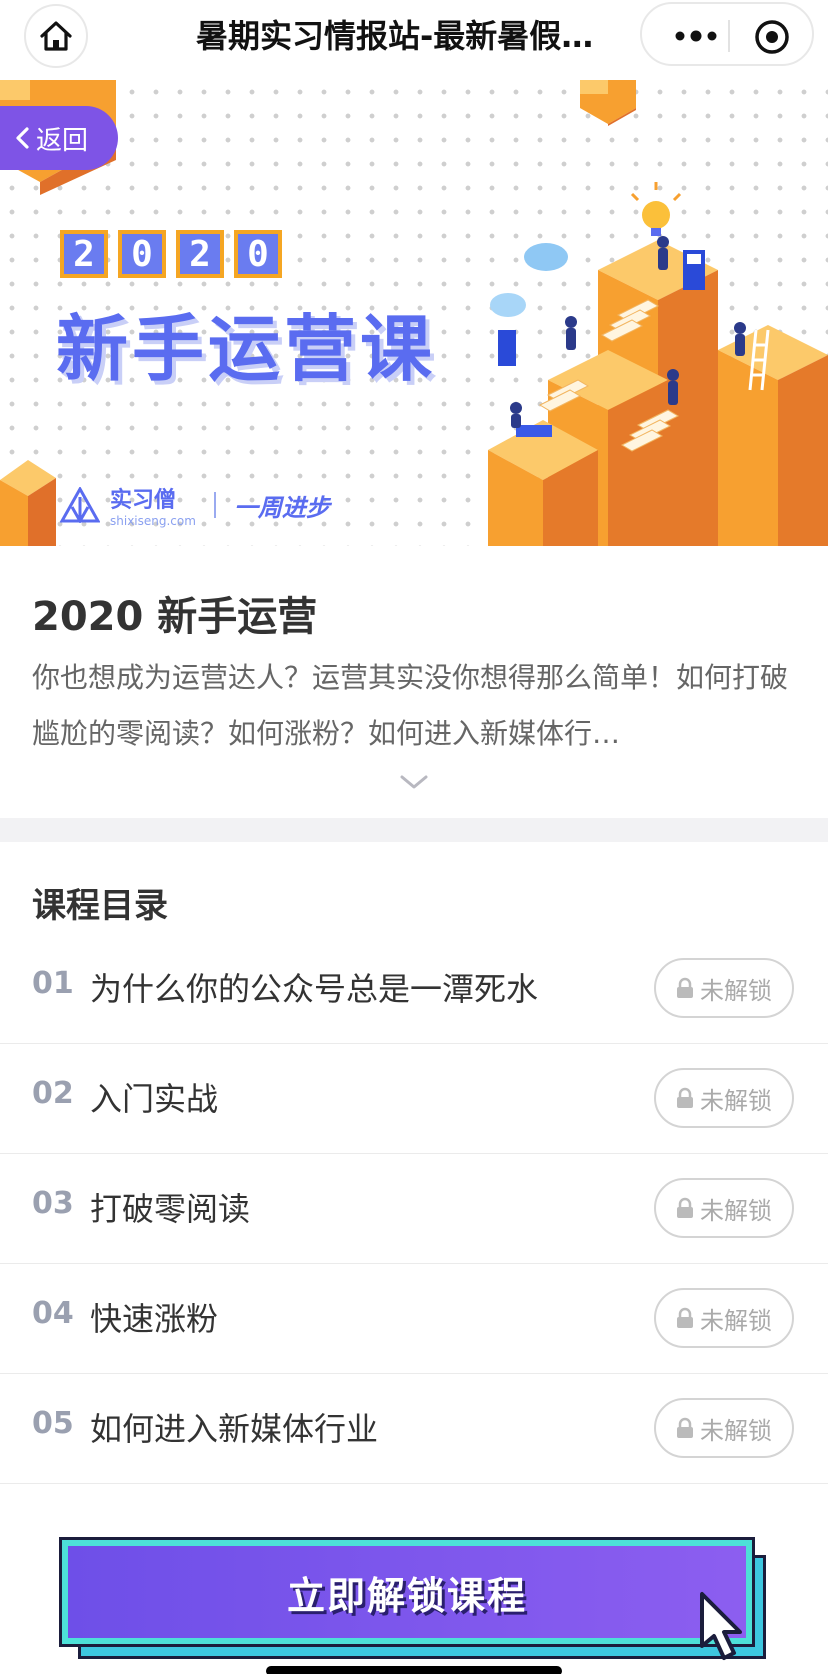 The image size is (828, 1674). I want to click on more-menu-button, so click(696, 36).